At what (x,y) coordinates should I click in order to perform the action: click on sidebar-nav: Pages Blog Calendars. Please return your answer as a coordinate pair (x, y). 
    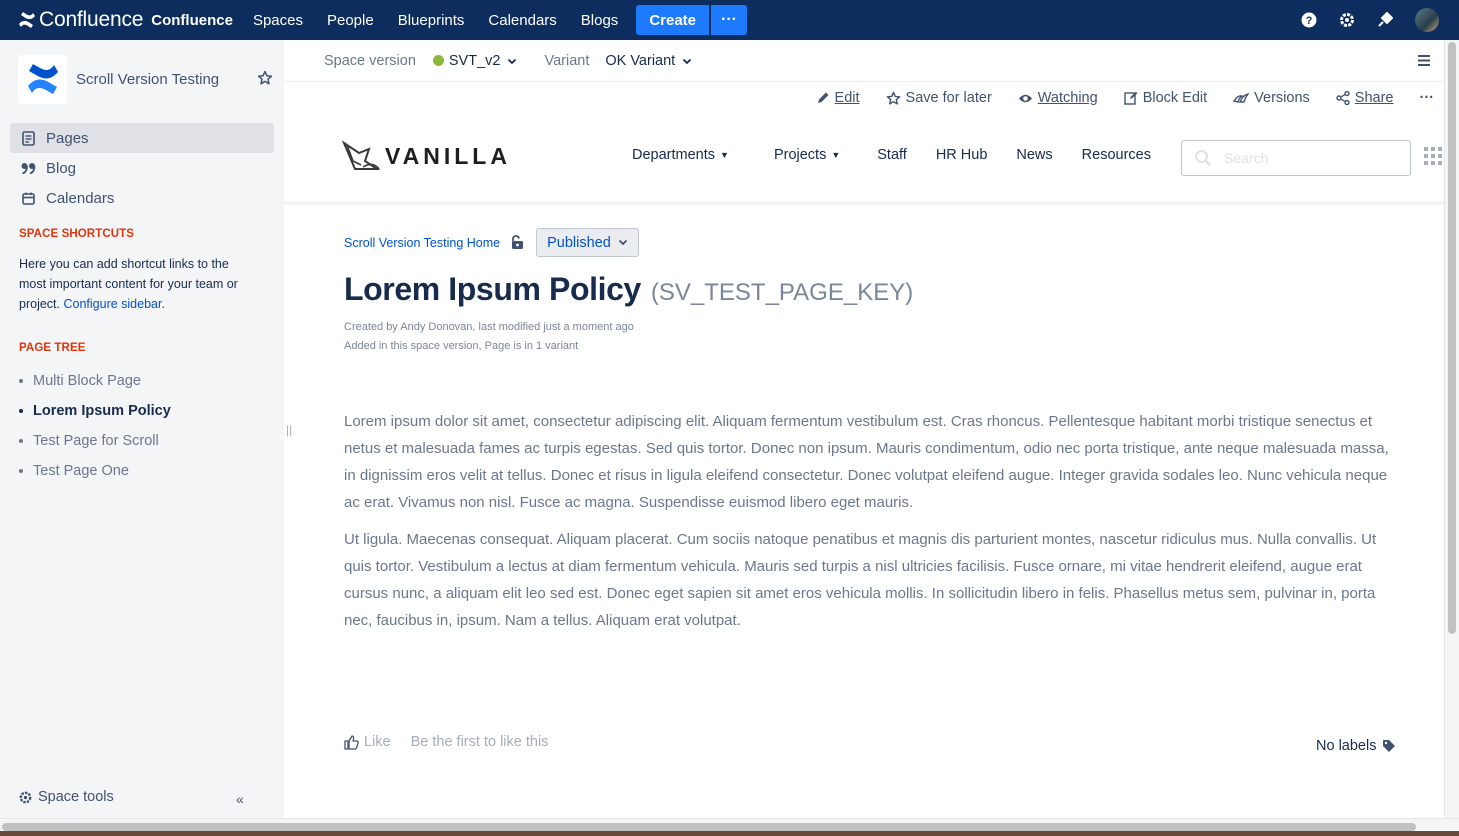
    Looking at the image, I should click on (142, 168).